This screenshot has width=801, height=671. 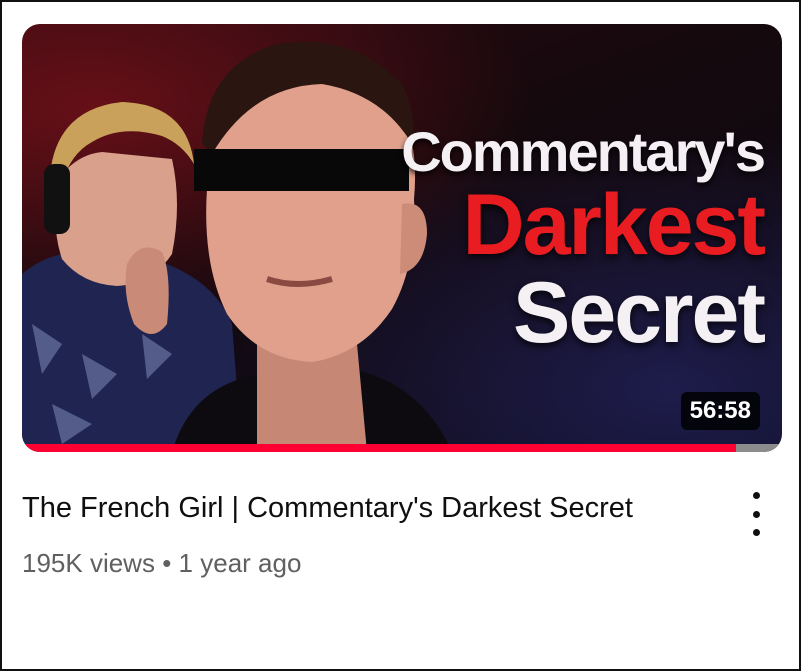 I want to click on duration-badge: 56:58, so click(x=720, y=411).